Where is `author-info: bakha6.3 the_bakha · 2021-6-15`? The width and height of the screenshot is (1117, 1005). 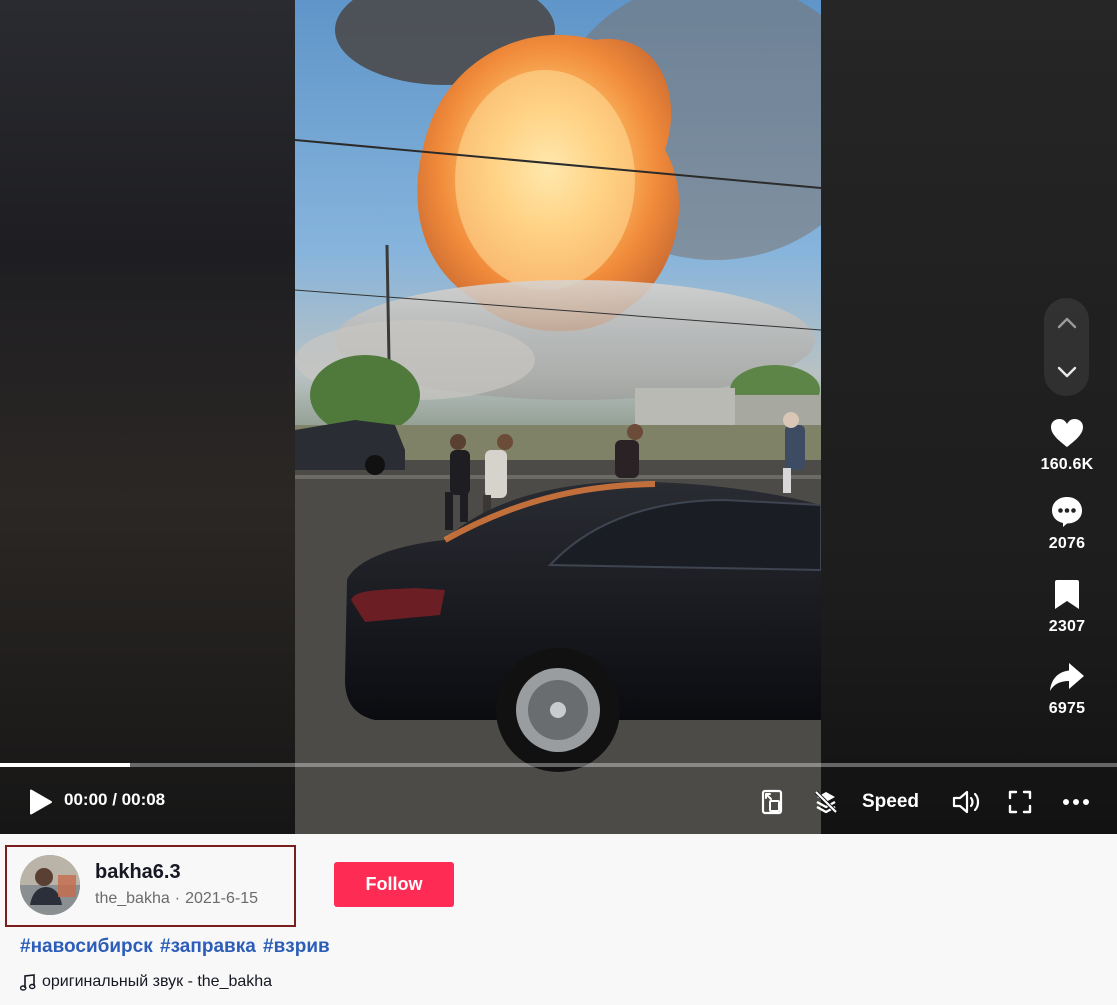
author-info: bakha6.3 the_bakha · 2021-6-15 is located at coordinates (150, 886).